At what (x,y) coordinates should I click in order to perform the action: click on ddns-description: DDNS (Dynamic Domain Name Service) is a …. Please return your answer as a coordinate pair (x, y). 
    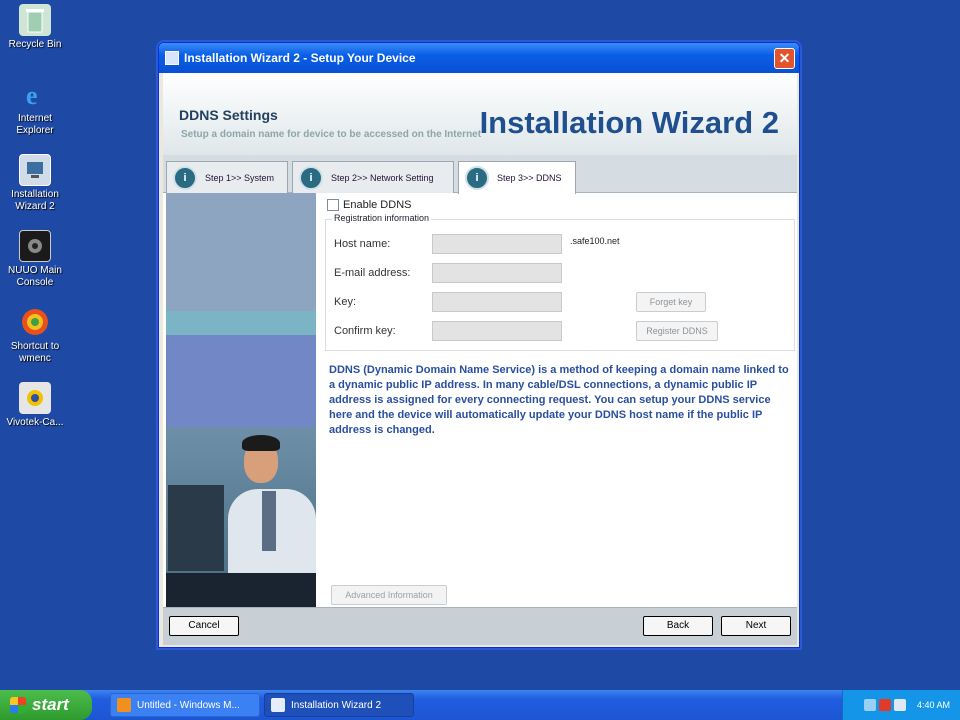
    Looking at the image, I should click on (559, 400).